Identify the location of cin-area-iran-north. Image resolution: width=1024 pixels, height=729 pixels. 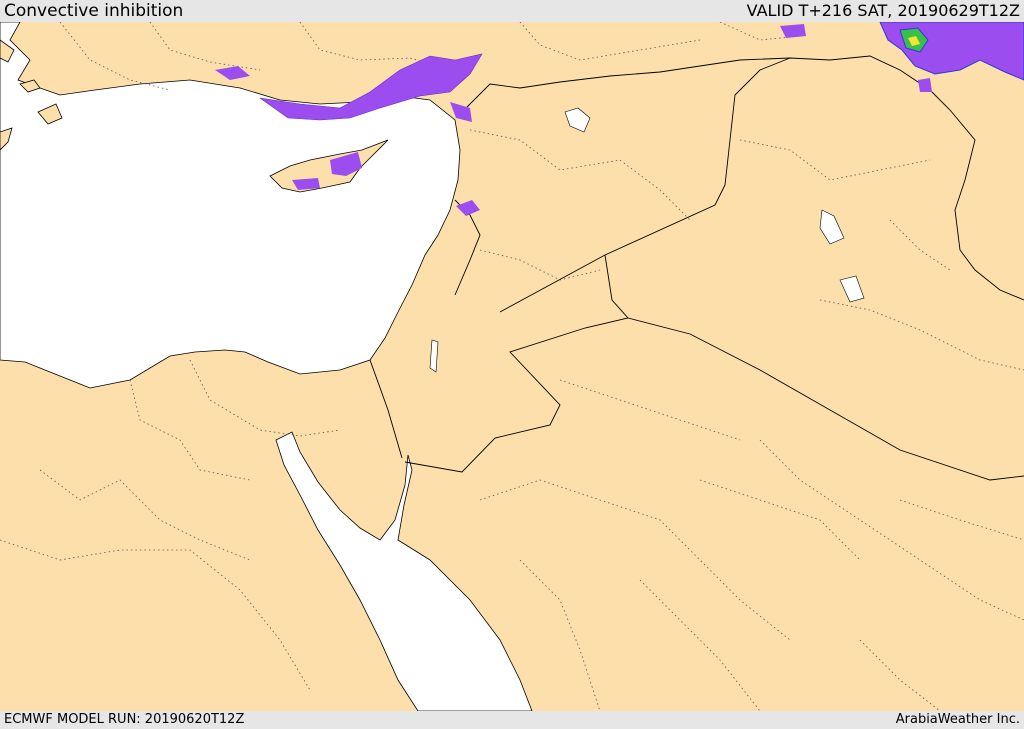
(925, 85).